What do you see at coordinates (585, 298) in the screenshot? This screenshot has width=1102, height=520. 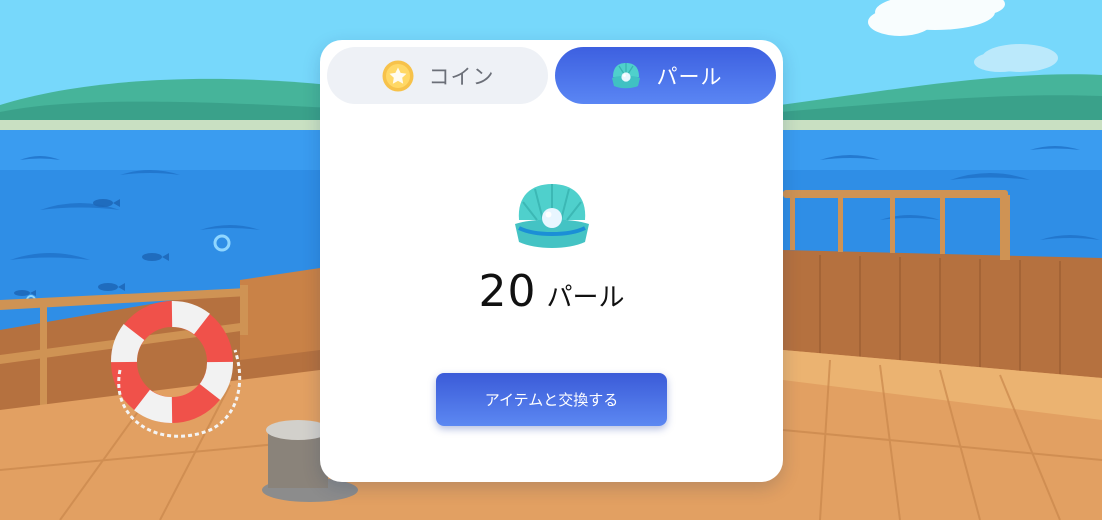 I see `balance-unit: パール` at bounding box center [585, 298].